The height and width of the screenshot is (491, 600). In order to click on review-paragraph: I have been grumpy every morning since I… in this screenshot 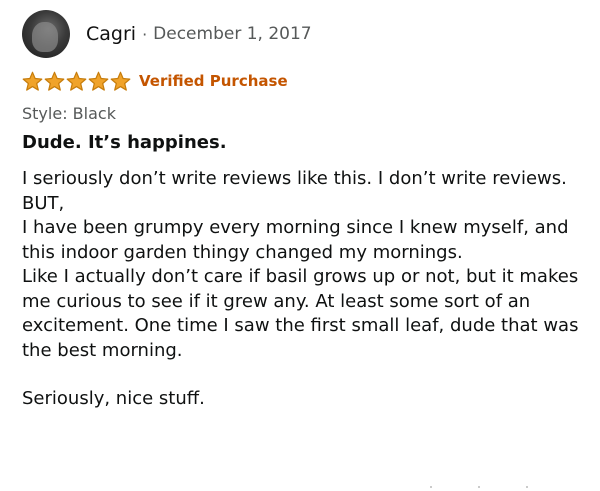, I will do `click(295, 240)`.